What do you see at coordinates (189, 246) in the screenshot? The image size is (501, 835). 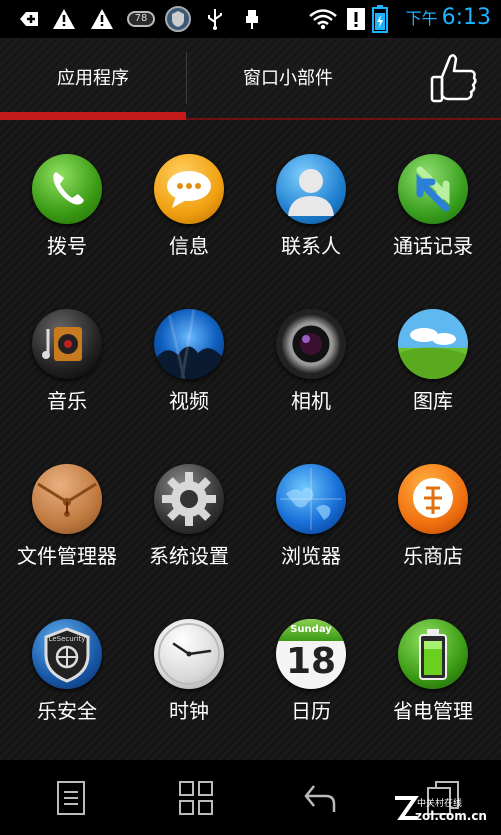 I see `app-label: 信息` at bounding box center [189, 246].